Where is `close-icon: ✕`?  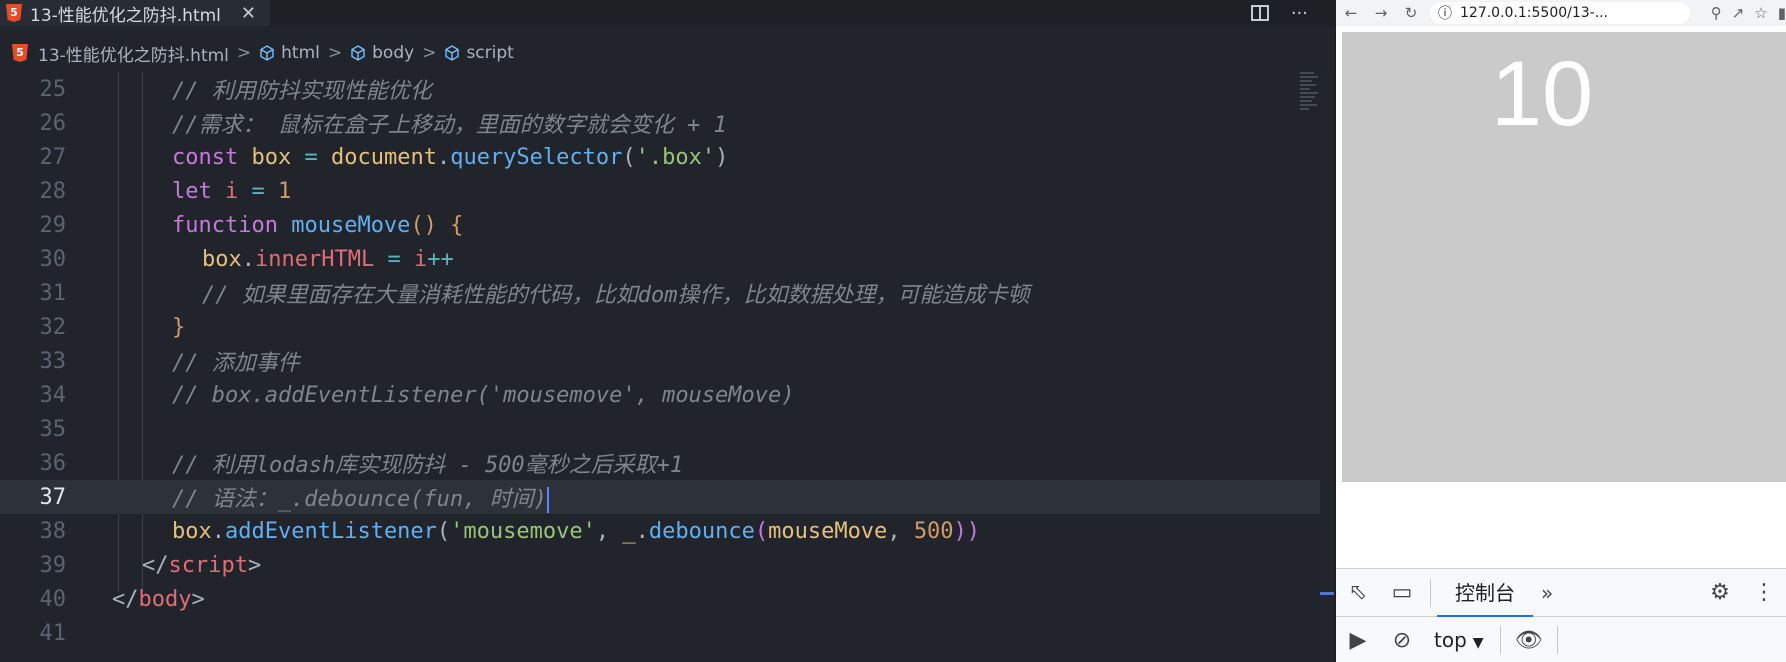 close-icon: ✕ is located at coordinates (248, 13).